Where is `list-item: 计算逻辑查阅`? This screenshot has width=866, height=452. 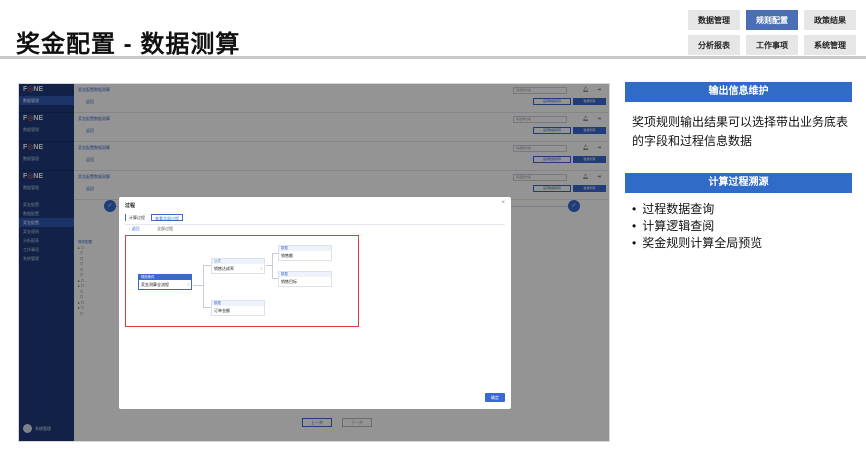 list-item: 计算逻辑查阅 is located at coordinates (697, 226).